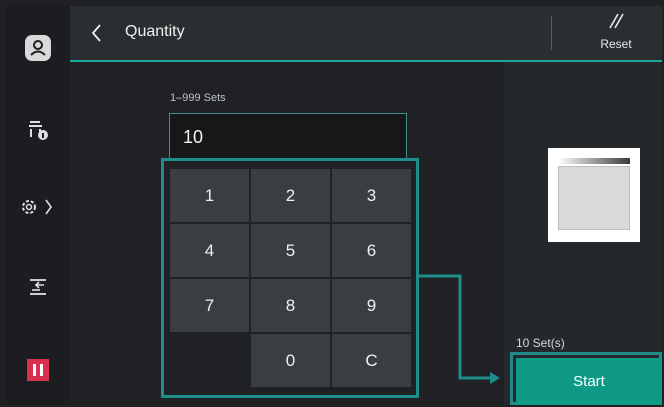 Image resolution: width=664 pixels, height=407 pixels. I want to click on settings-gear-icon, so click(37, 207).